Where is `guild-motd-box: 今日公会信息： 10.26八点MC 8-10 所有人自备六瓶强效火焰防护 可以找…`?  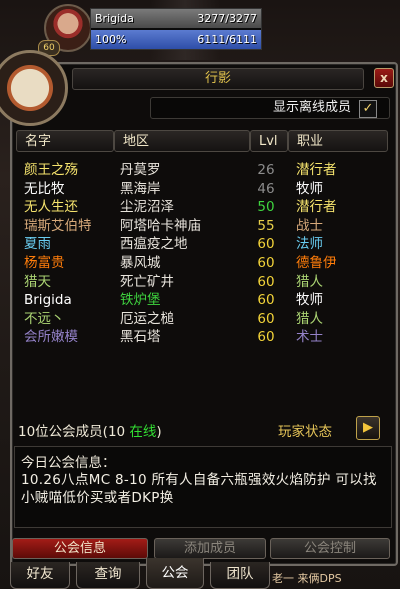
guild-motd-box: 今日公会信息： 10.26八点MC 8-10 所有人自备六瓶强效火焰防护 可以找… is located at coordinates (203, 487).